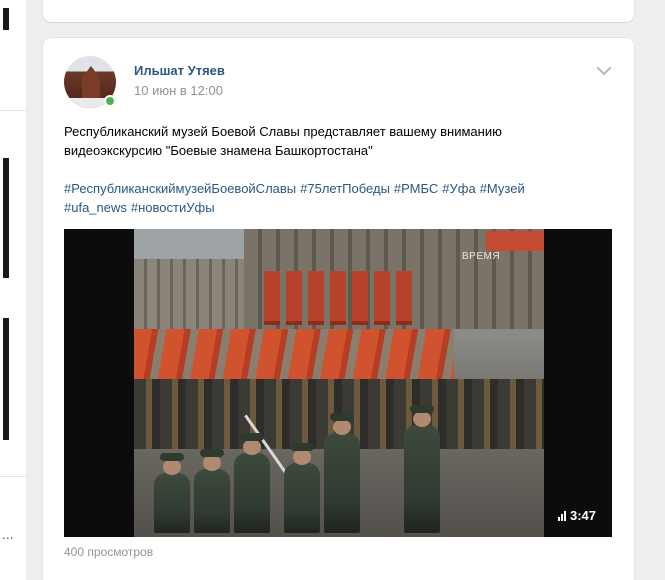  I want to click on online-indicator, so click(110, 101).